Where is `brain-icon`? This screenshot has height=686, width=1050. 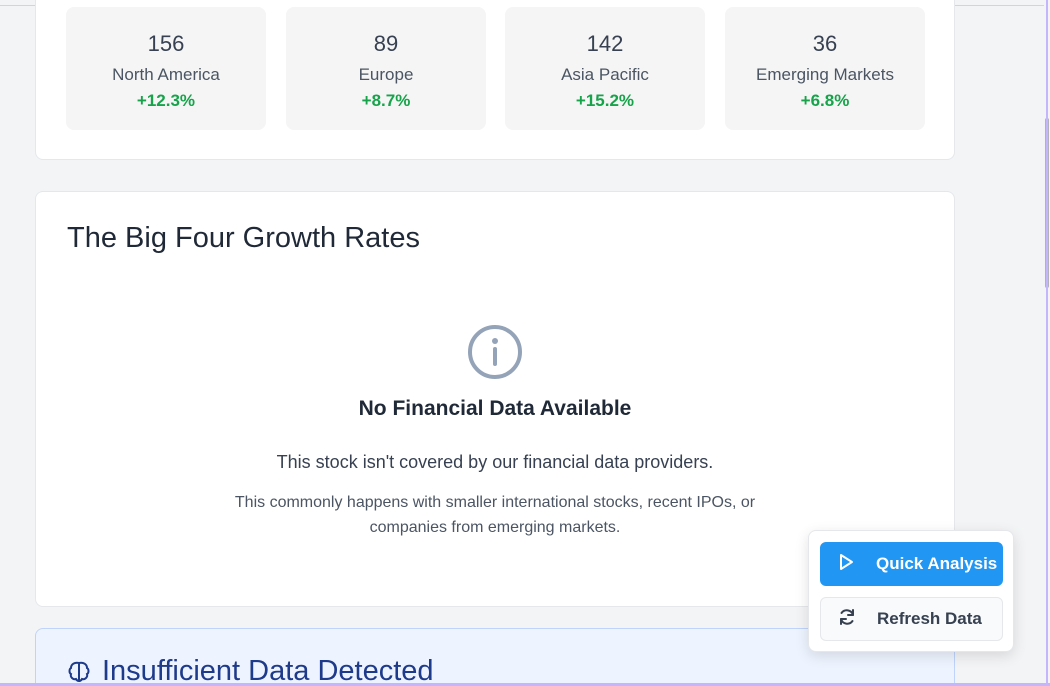 brain-icon is located at coordinates (79, 672).